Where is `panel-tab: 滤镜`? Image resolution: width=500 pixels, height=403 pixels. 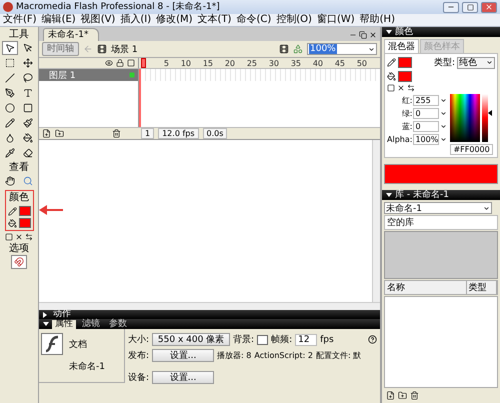 panel-tab: 滤镜 is located at coordinates (91, 324).